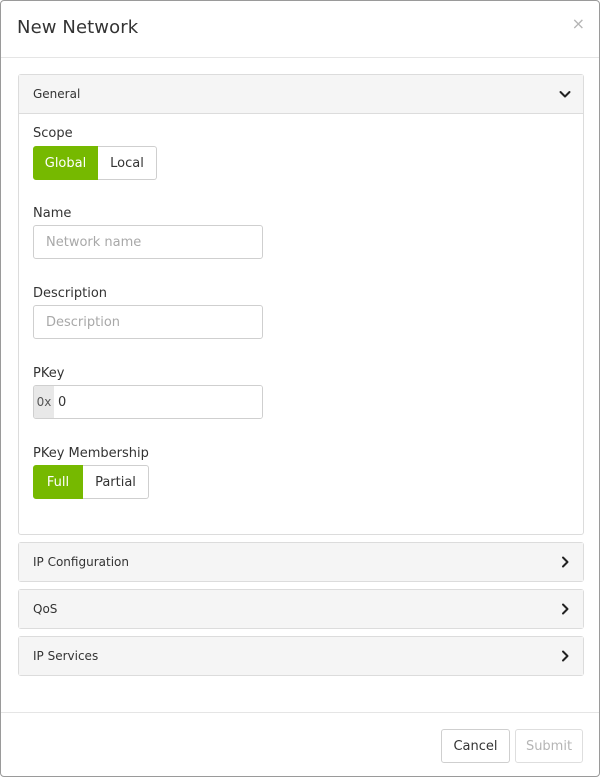 Image resolution: width=600 pixels, height=777 pixels. I want to click on description-label: Description, so click(70, 293).